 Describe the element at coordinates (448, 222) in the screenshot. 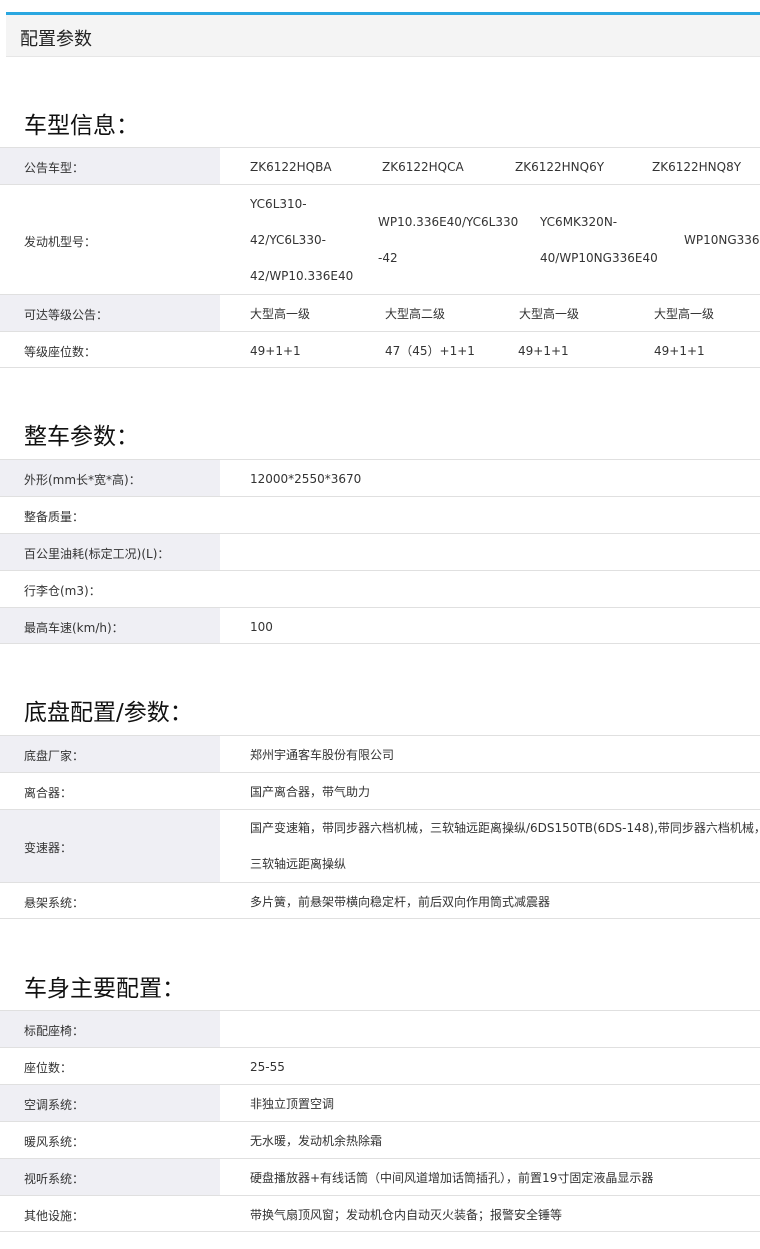

I see `engine-value-line: WP10.336E40/YC6L330` at that location.